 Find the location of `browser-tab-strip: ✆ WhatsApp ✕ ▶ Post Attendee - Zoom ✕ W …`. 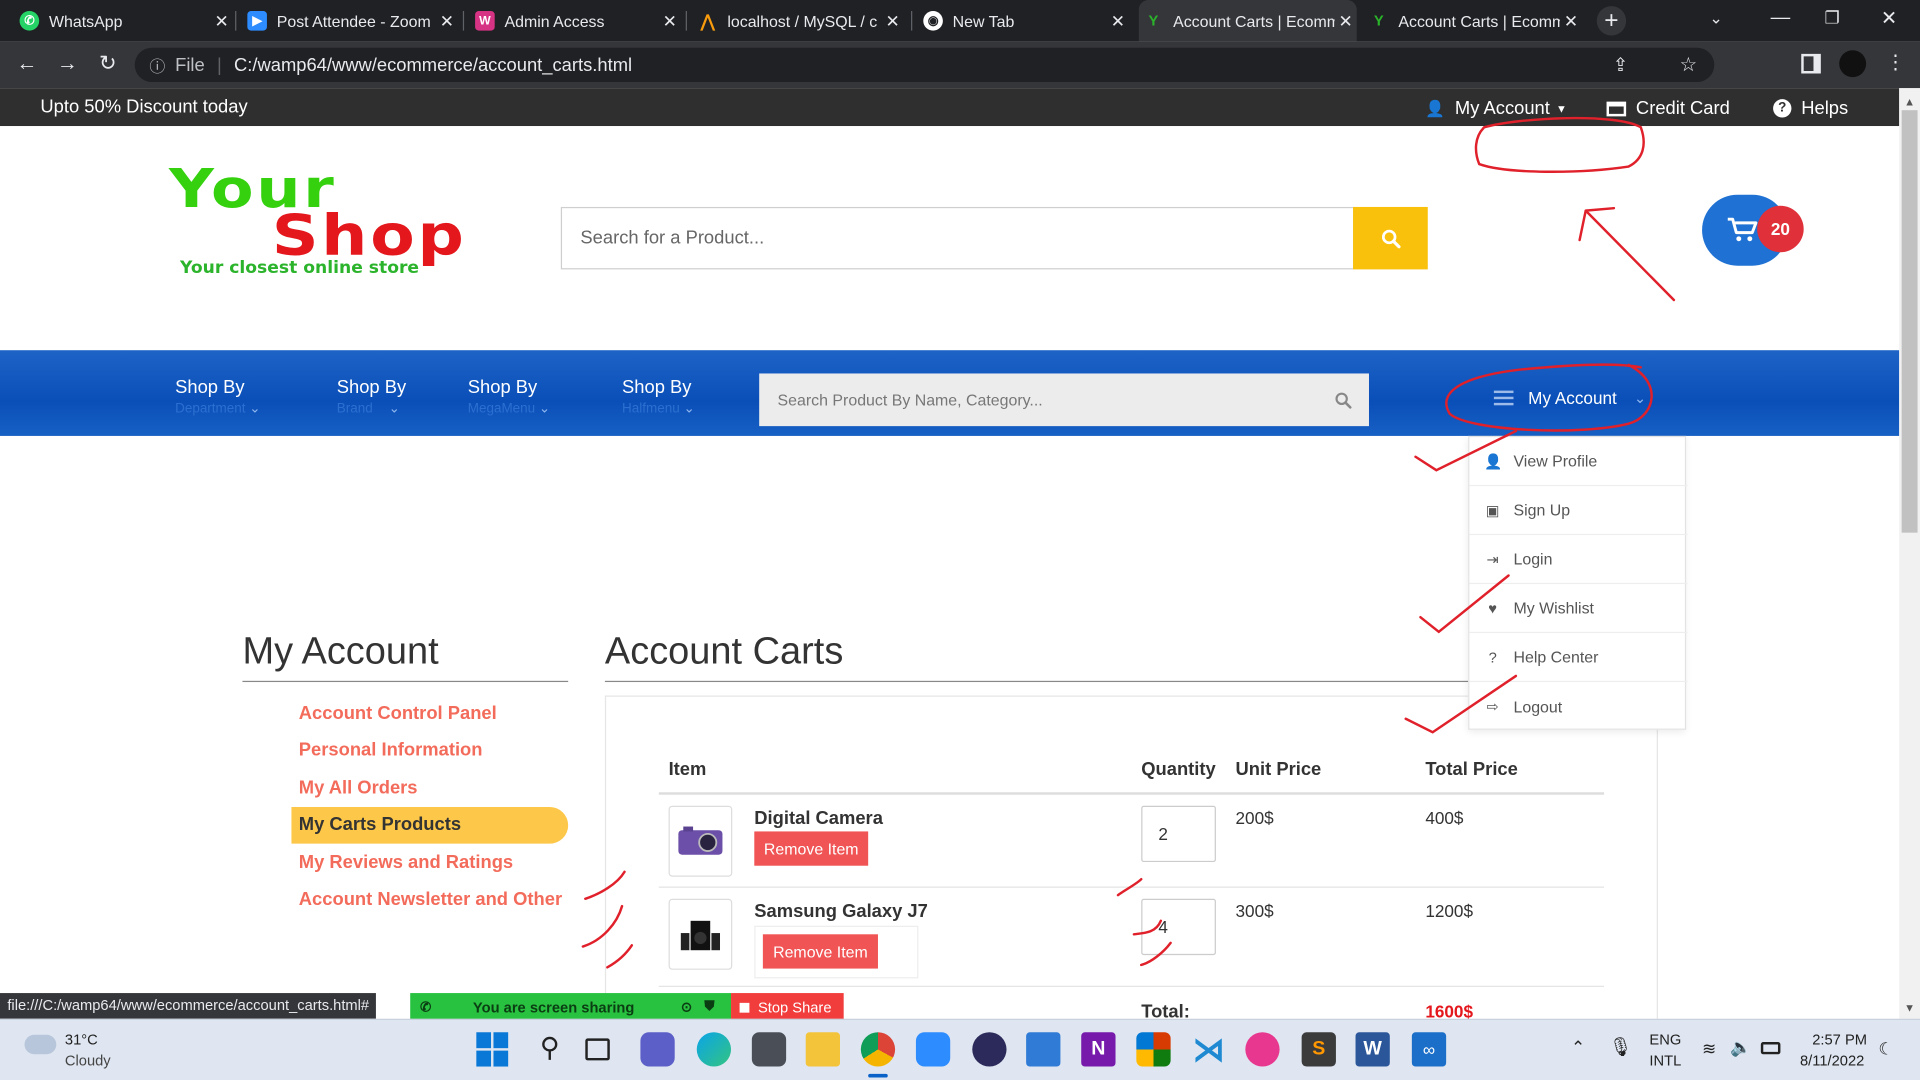

browser-tab-strip: ✆ WhatsApp ✕ ▶ Post Attendee - Zoom ✕ W … is located at coordinates (960, 21).